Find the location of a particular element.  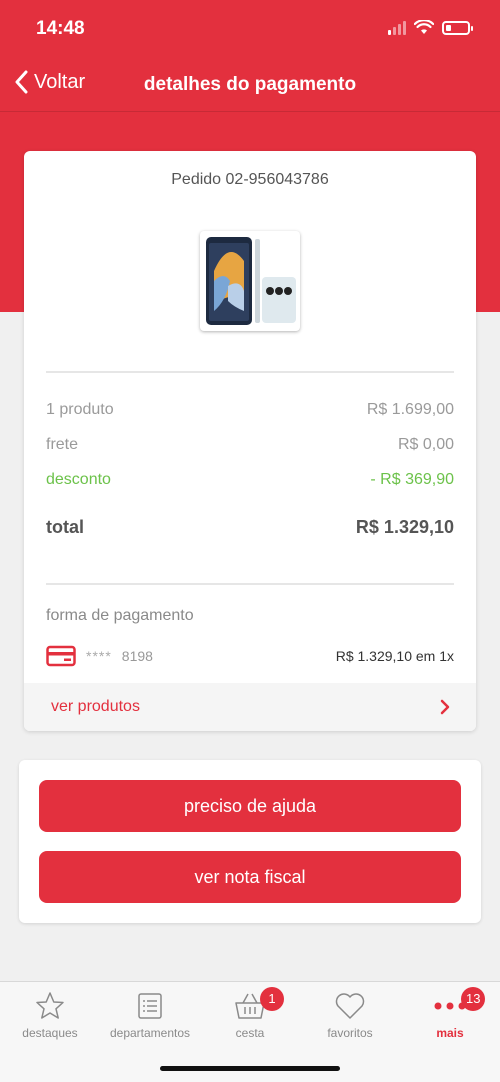

products-label: 1 produto is located at coordinates (80, 409).